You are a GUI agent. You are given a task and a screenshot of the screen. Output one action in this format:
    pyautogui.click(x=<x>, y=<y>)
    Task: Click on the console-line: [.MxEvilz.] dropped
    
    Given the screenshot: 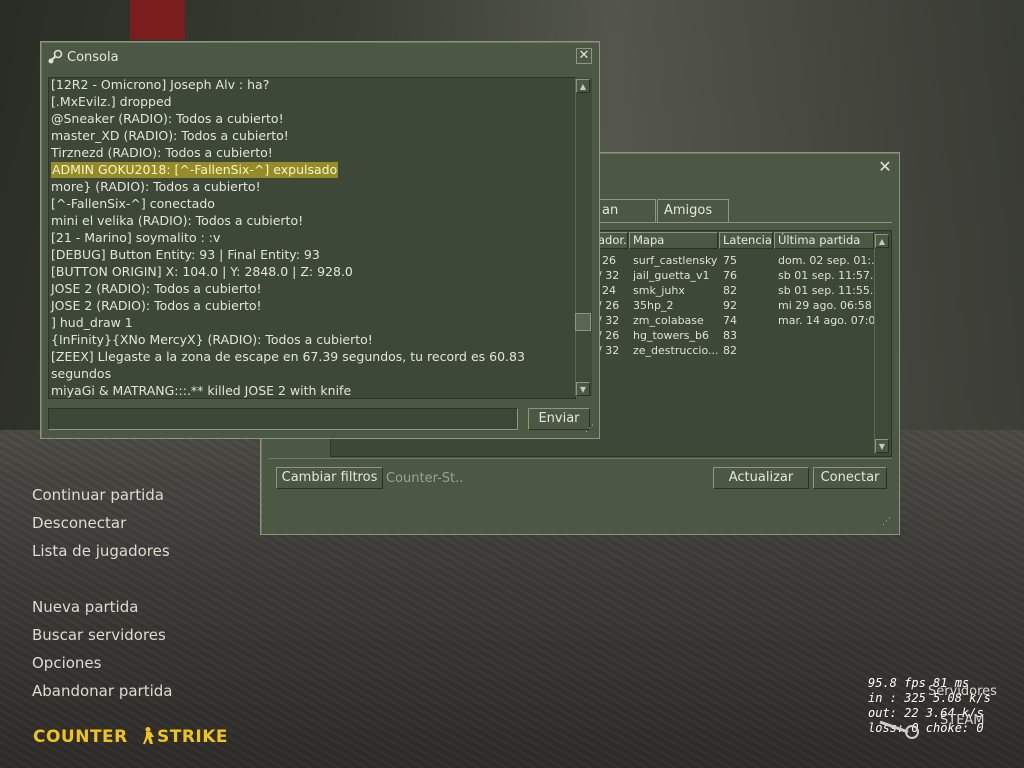 What is the action you would take?
    pyautogui.click(x=111, y=101)
    